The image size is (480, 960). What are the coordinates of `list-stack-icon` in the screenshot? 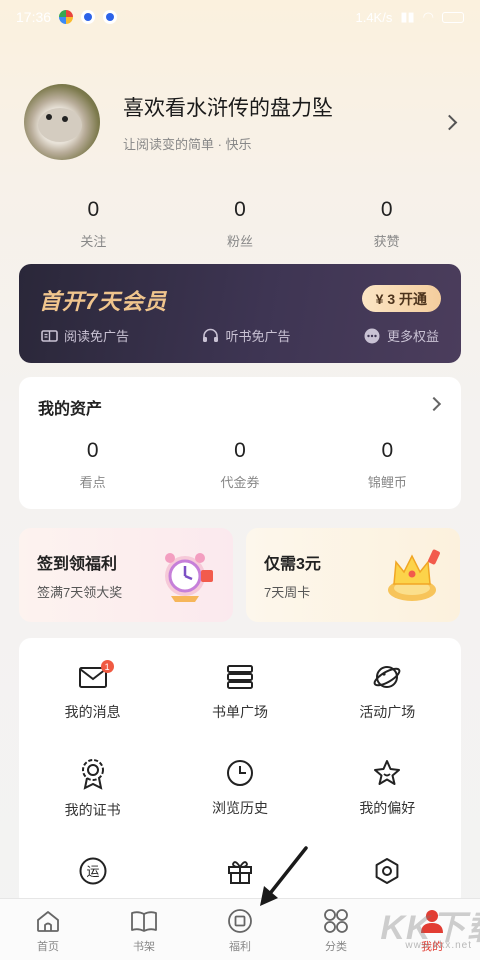 It's located at (240, 677).